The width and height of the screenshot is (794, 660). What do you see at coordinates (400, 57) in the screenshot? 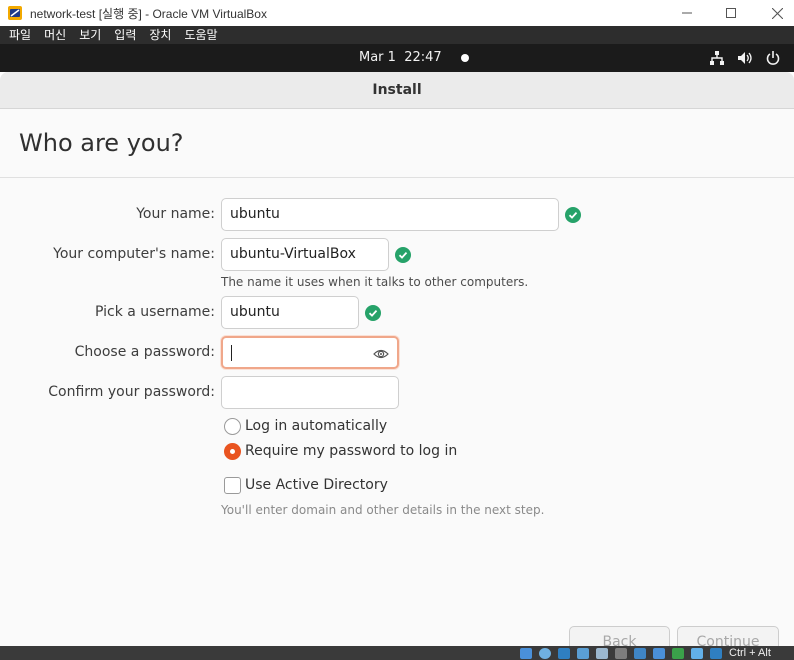
I see `clock: Mar 1 22:47` at bounding box center [400, 57].